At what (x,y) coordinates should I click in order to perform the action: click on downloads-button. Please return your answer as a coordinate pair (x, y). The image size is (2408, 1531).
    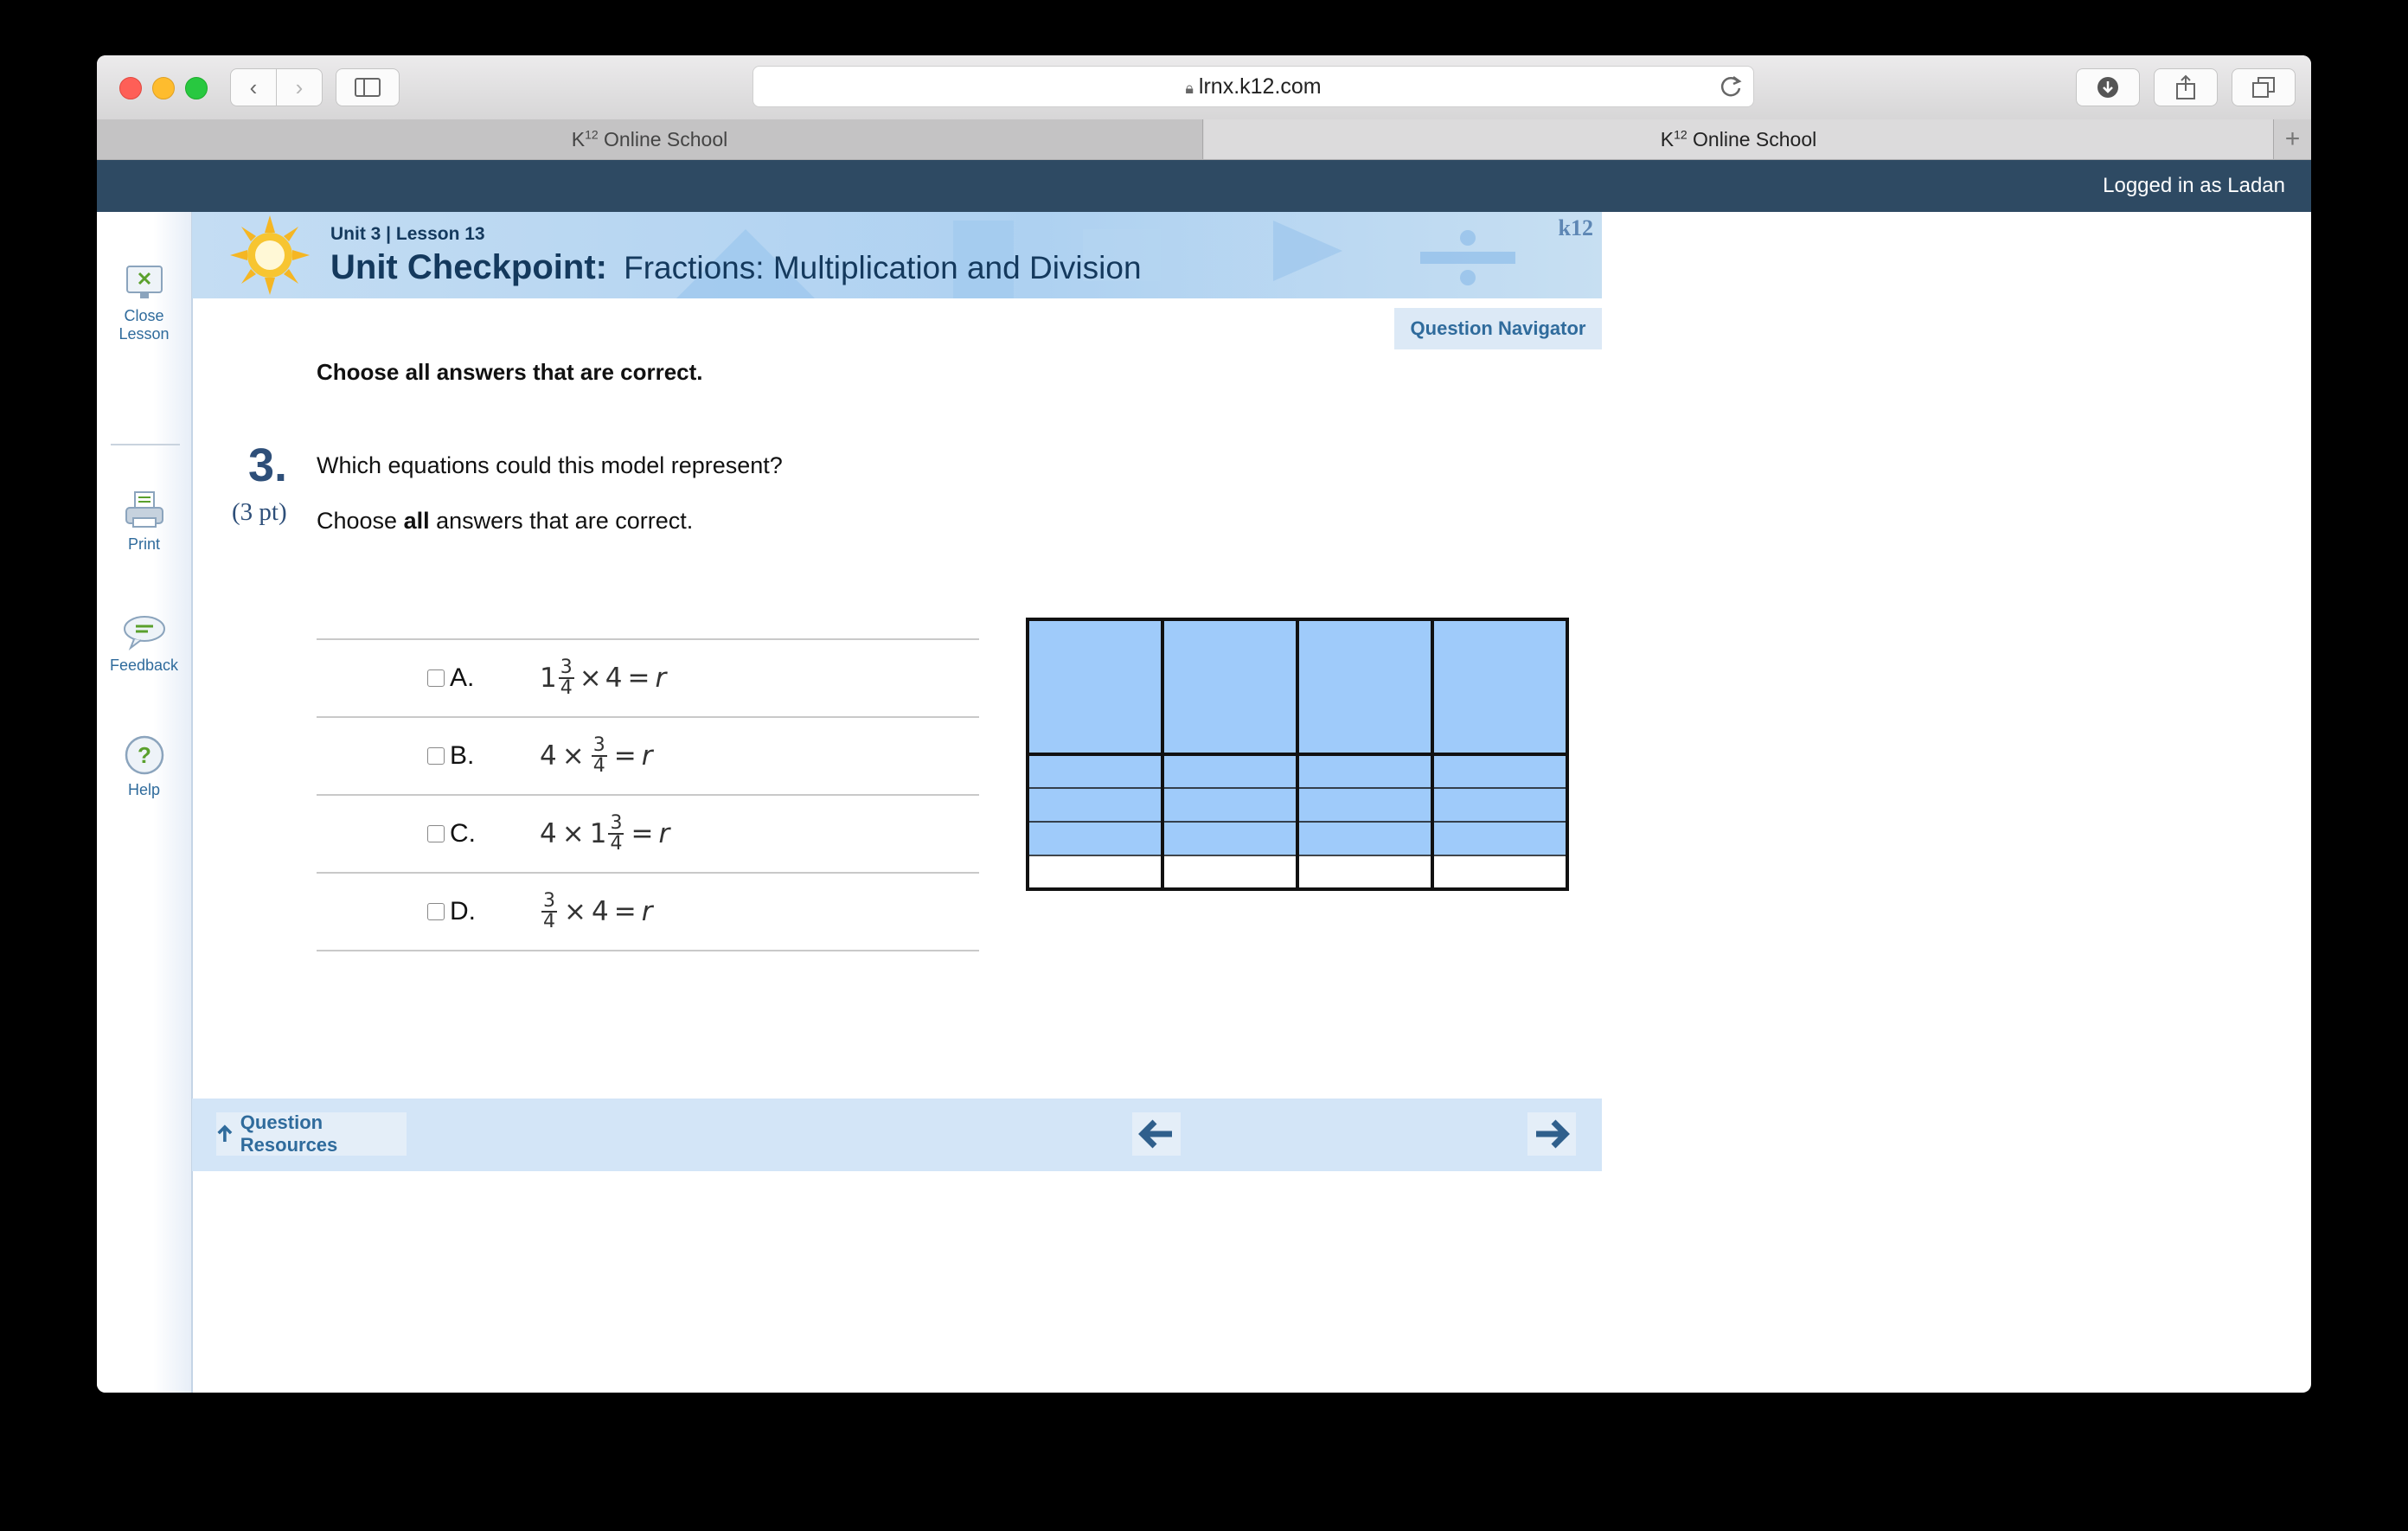
    Looking at the image, I should click on (2108, 87).